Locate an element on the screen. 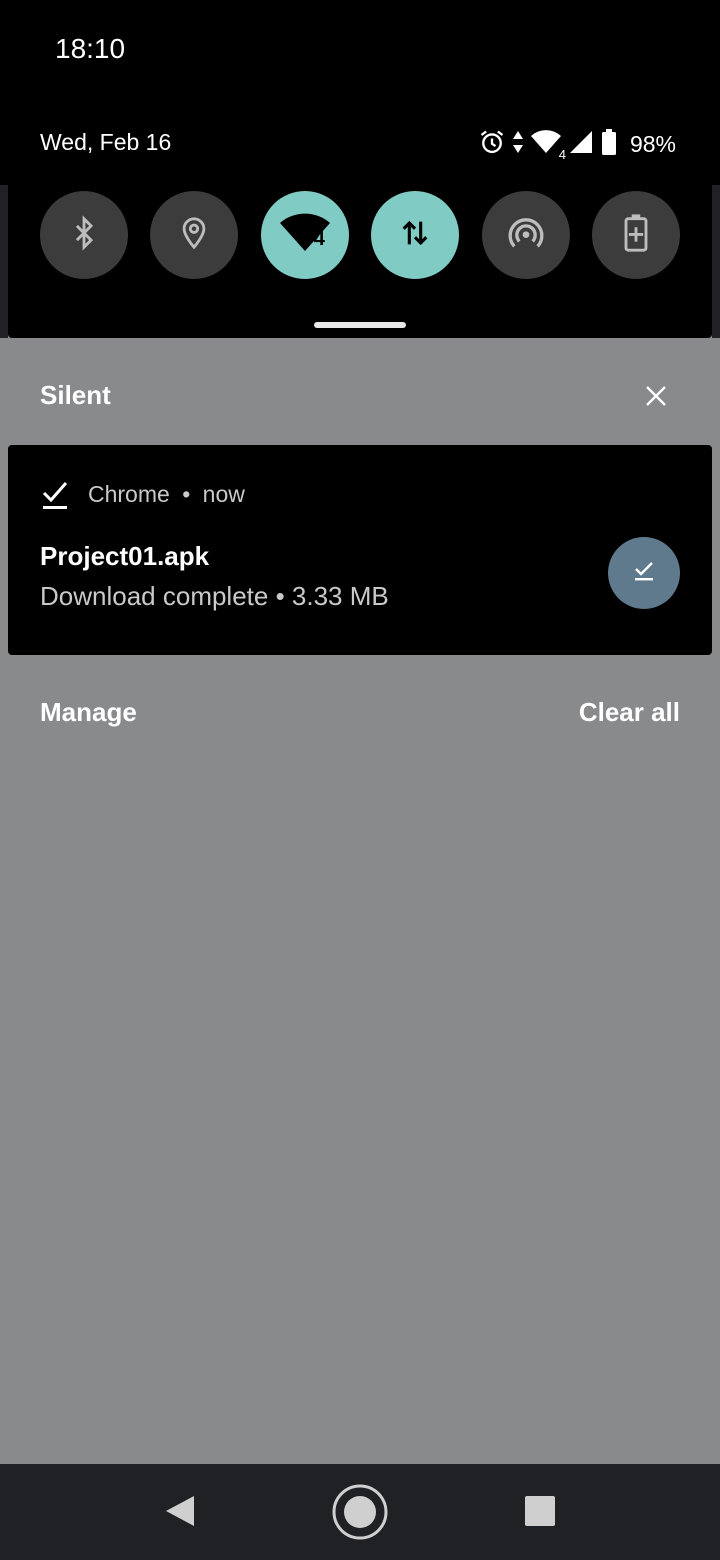 The image size is (720, 1560). hotspot-icon is located at coordinates (526, 235).